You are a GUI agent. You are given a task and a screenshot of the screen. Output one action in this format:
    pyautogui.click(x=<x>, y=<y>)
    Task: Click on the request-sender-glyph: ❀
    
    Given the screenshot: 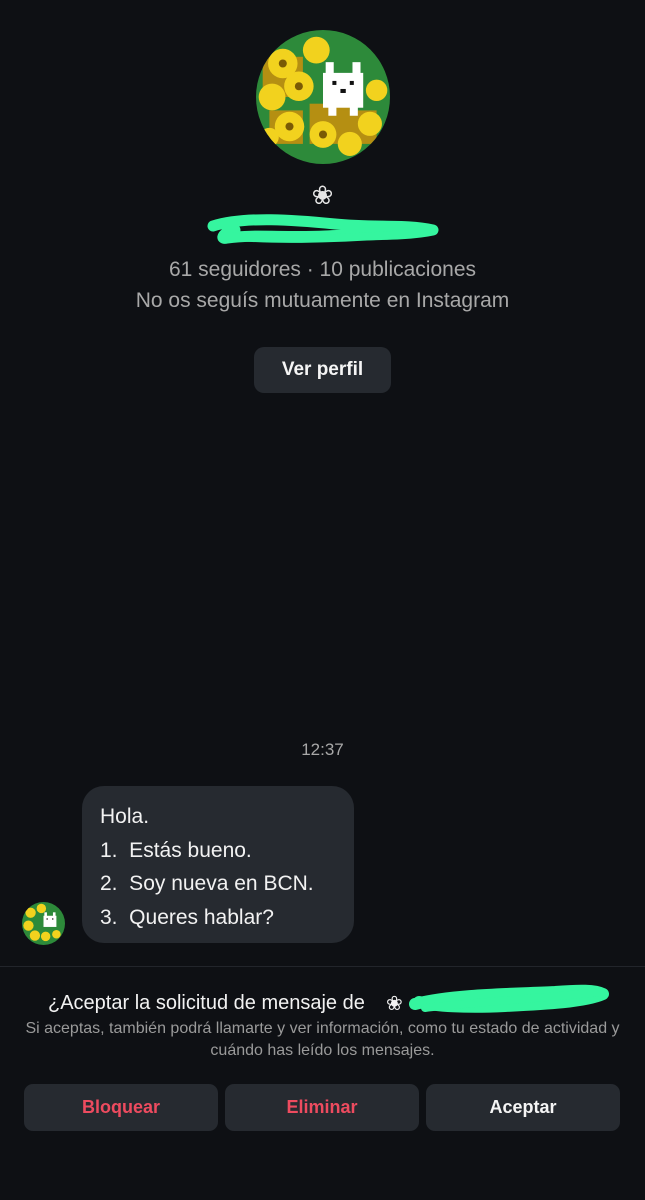 What is the action you would take?
    pyautogui.click(x=394, y=1003)
    